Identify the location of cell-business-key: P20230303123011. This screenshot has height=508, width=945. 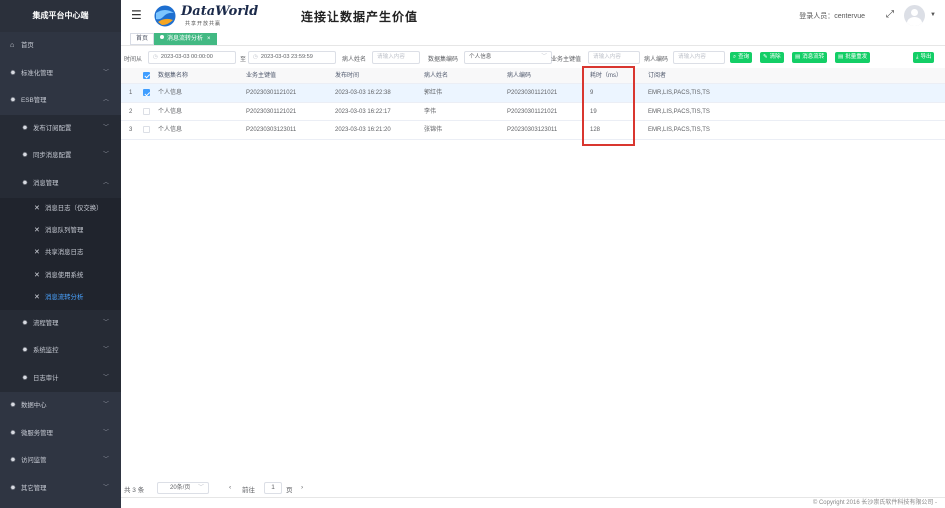
(271, 130).